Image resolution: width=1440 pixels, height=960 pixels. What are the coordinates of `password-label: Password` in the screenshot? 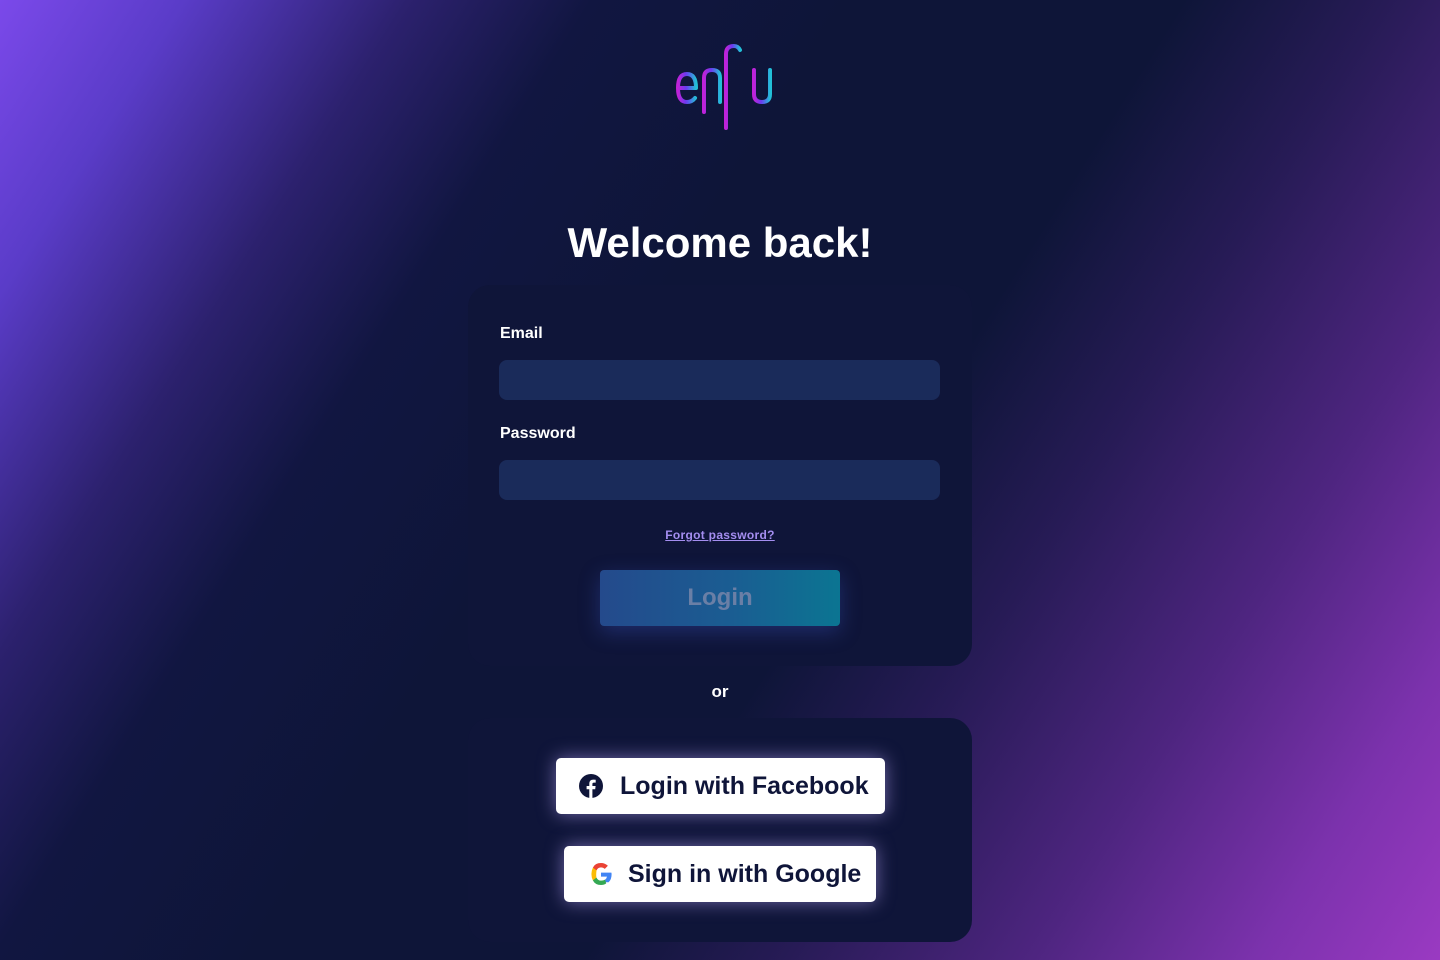 It's located at (538, 433).